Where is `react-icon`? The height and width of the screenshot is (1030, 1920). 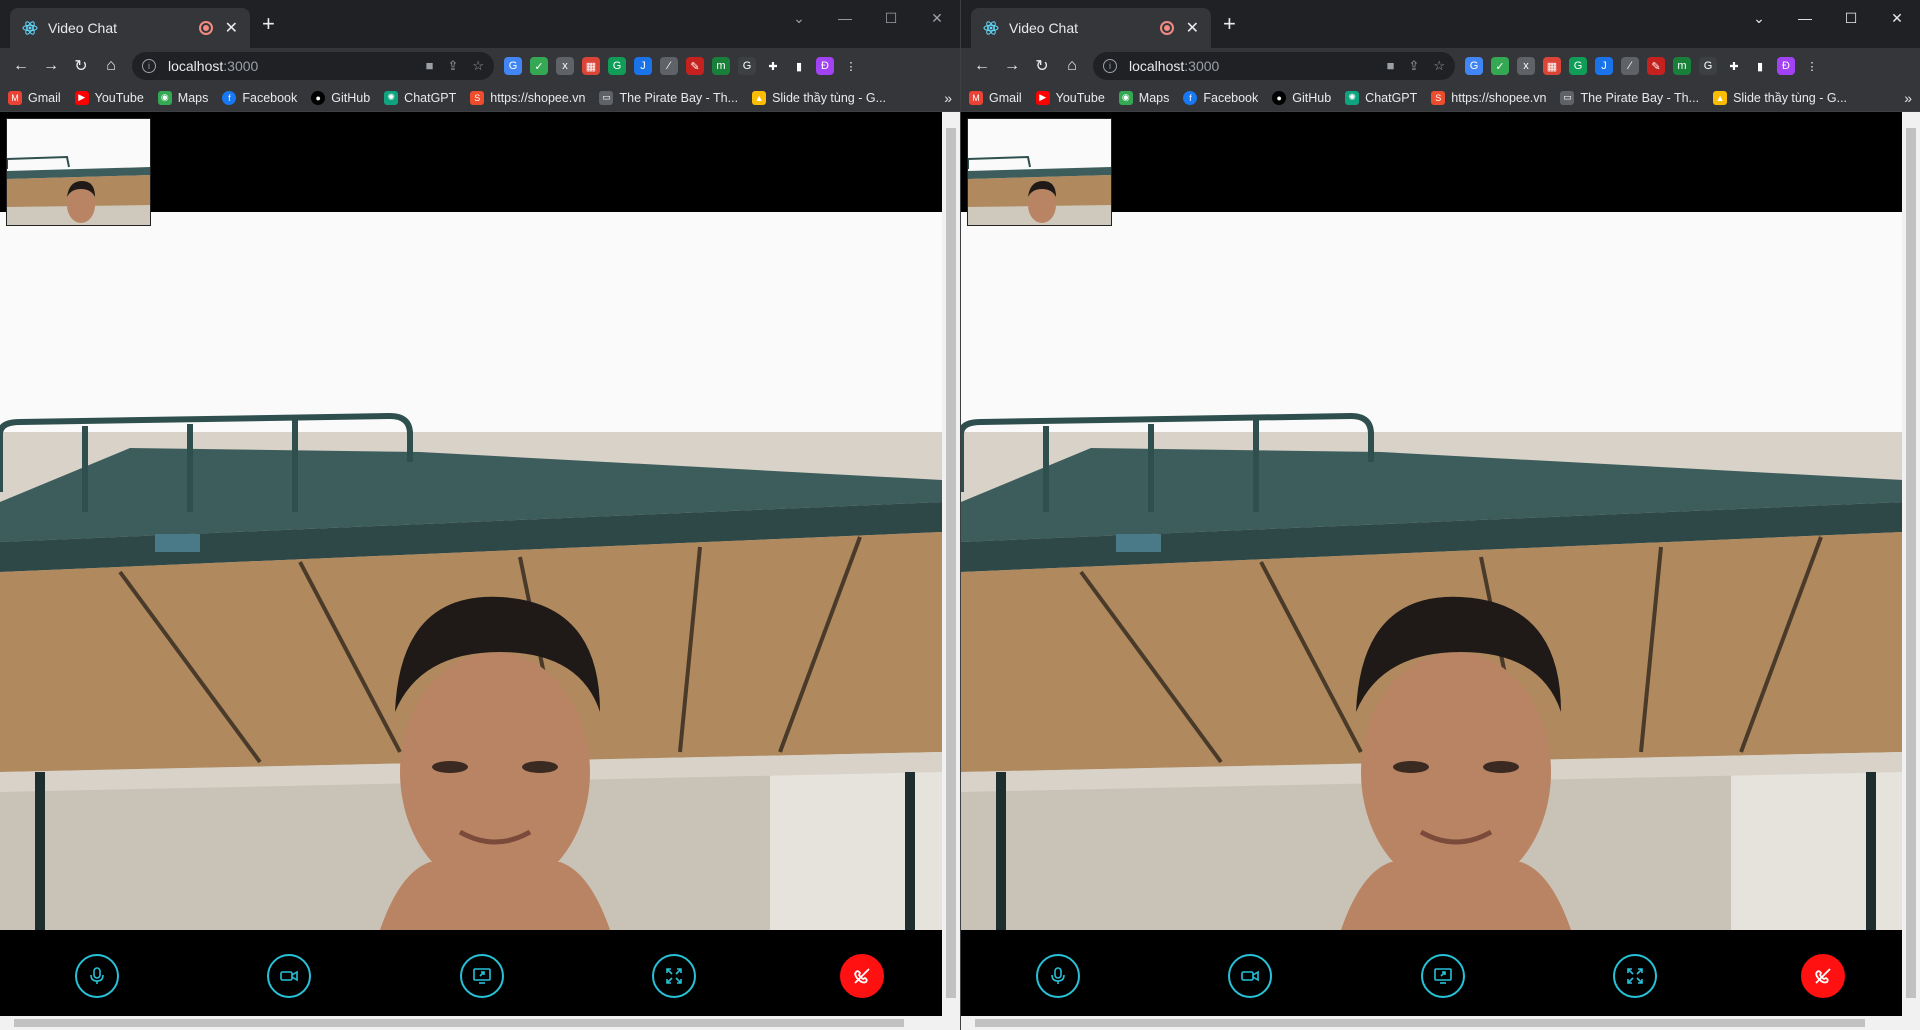
react-icon is located at coordinates (991, 28).